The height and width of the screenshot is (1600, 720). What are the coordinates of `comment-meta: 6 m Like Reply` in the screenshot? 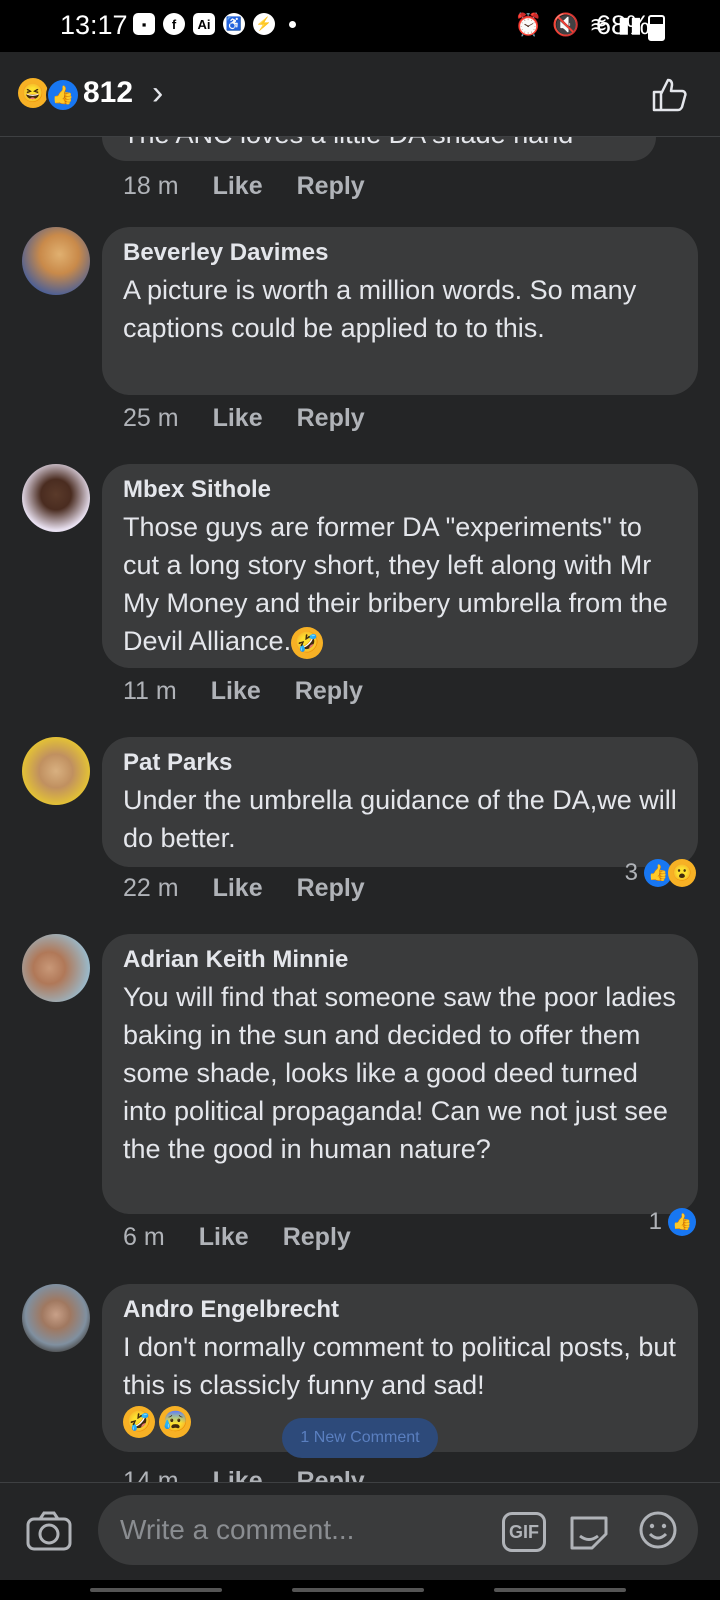 It's located at (237, 1237).